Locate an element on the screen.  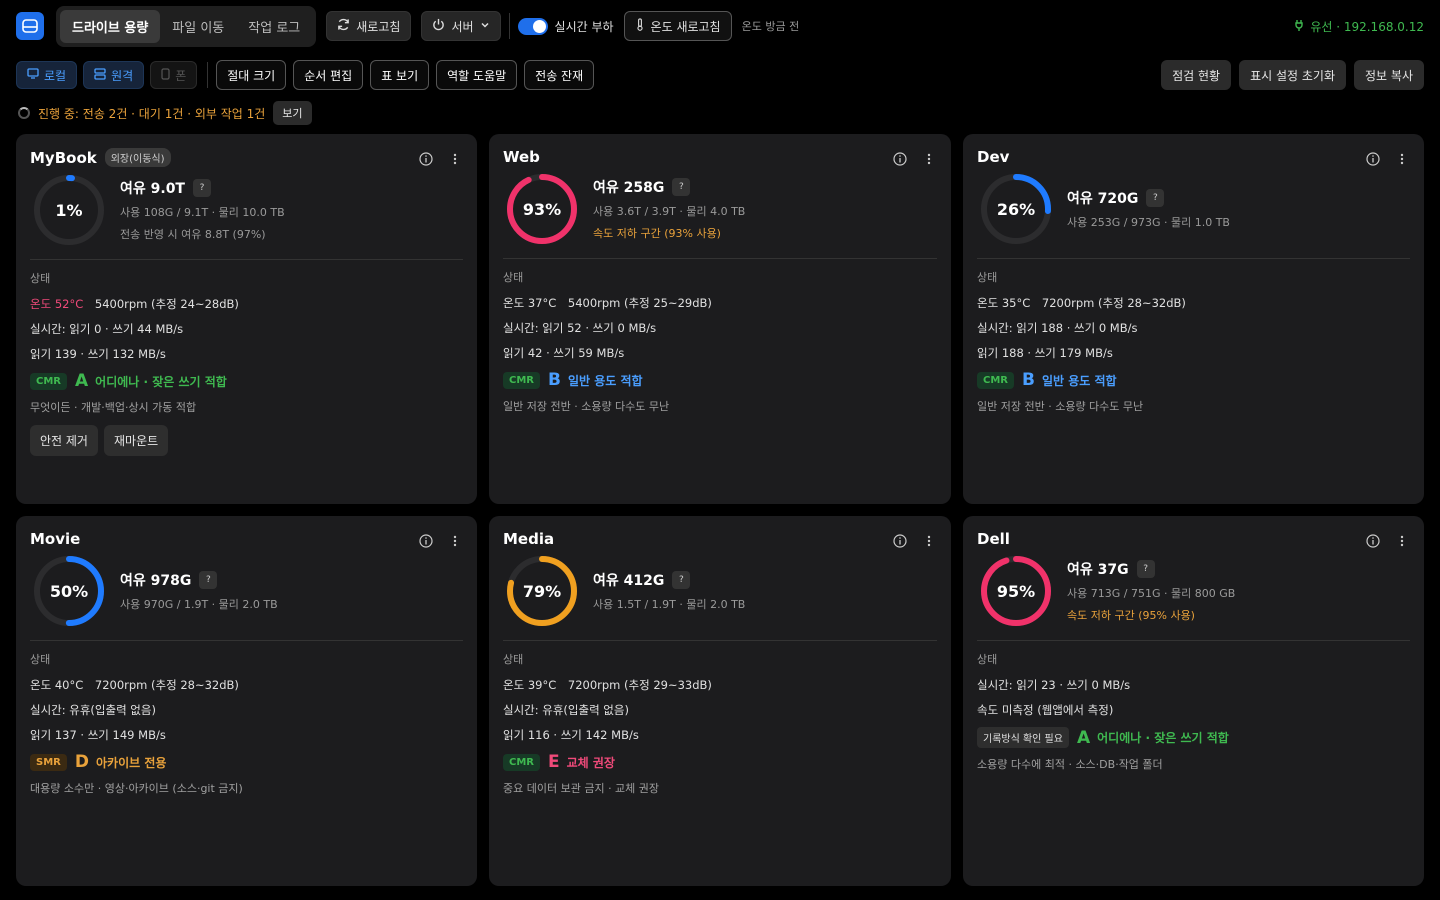
usage-percent: 26% is located at coordinates (1016, 209).